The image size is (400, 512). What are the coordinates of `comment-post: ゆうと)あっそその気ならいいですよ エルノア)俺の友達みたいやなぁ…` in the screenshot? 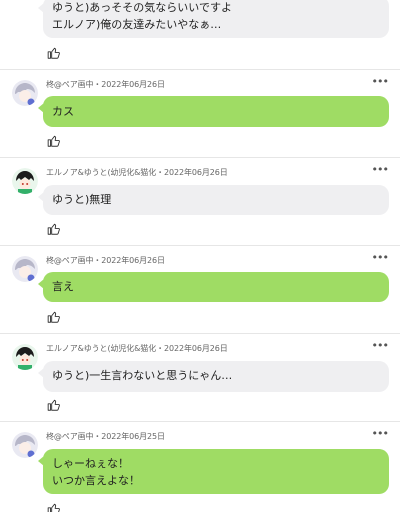 It's located at (200, 35).